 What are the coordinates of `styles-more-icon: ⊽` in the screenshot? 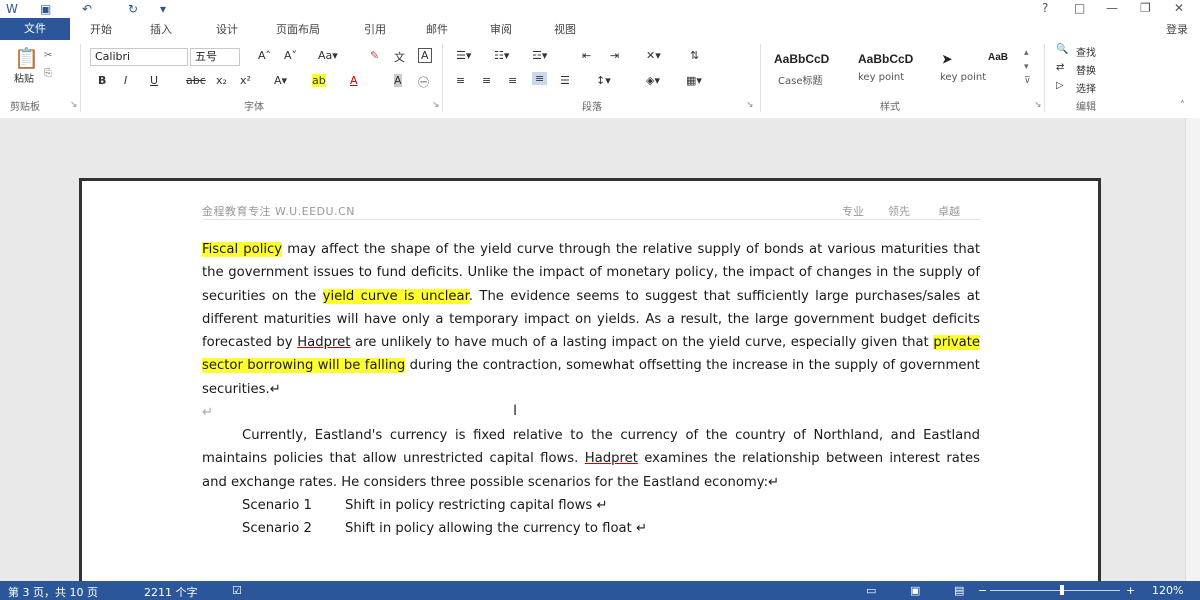 It's located at (1027, 81).